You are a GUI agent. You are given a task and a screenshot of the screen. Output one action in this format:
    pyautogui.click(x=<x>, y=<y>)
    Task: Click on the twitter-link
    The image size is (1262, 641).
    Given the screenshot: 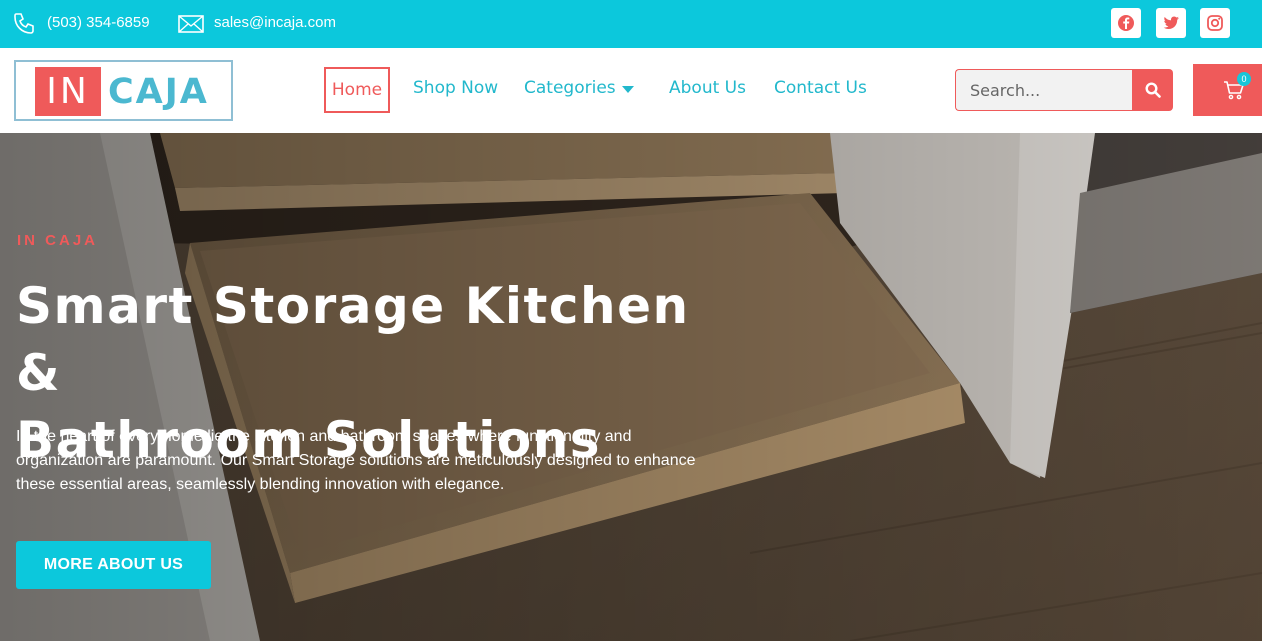 What is the action you would take?
    pyautogui.click(x=1171, y=23)
    